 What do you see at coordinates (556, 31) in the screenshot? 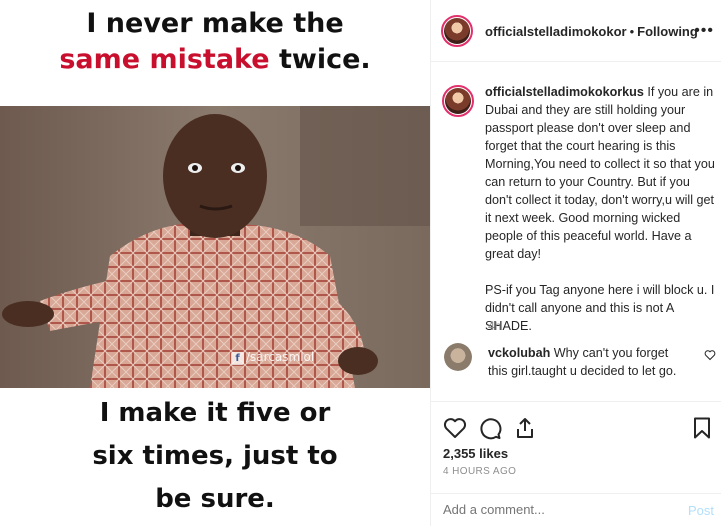
I see `header-username-link: officialstelladimokokor` at bounding box center [556, 31].